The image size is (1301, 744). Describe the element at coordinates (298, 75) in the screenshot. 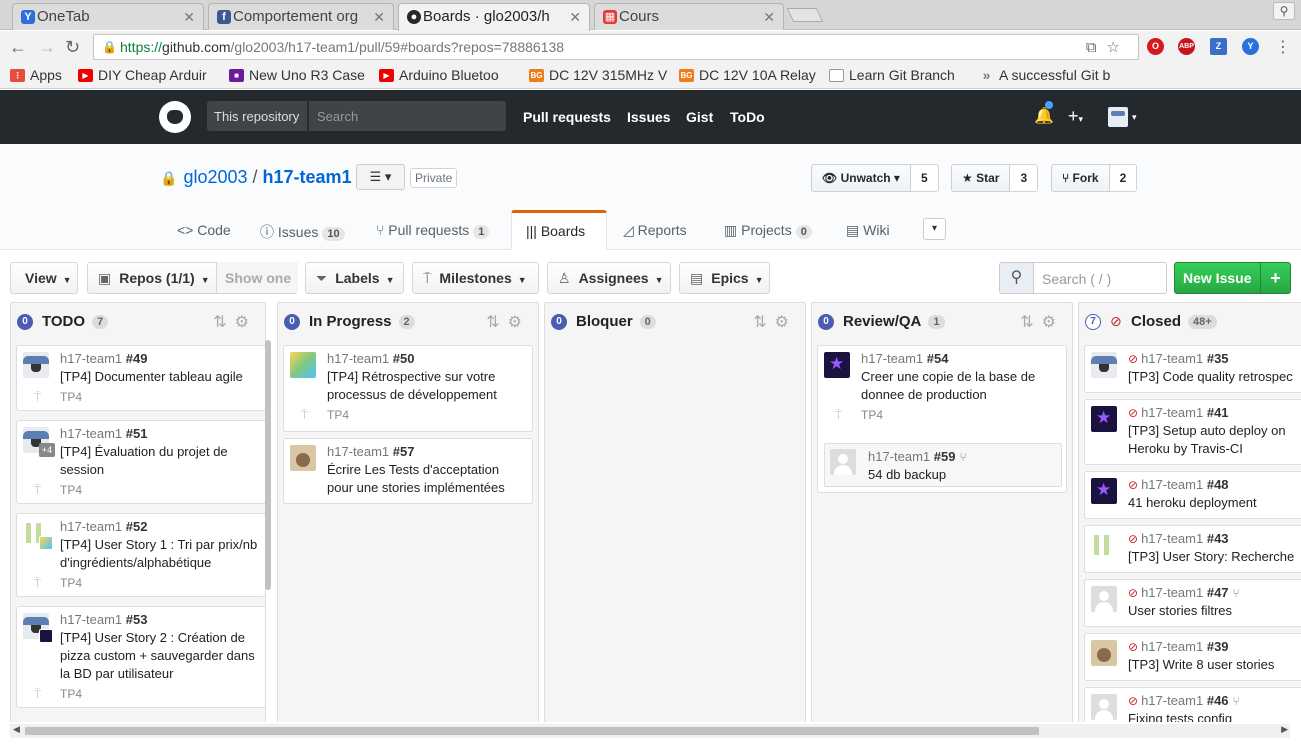

I see `bookmark-uno: ■ New Uno R3 Case` at that location.